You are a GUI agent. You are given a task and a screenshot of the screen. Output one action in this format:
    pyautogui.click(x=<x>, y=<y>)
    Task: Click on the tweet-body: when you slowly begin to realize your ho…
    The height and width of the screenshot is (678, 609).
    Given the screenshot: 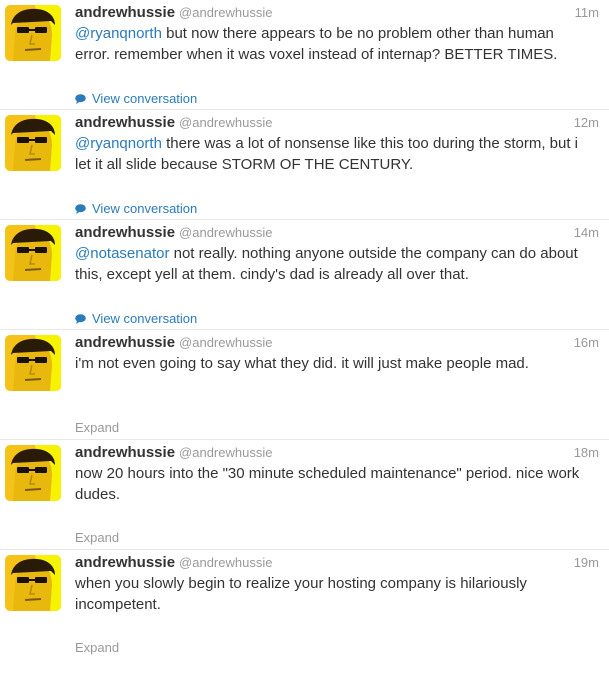 What is the action you would take?
    pyautogui.click(x=301, y=594)
    